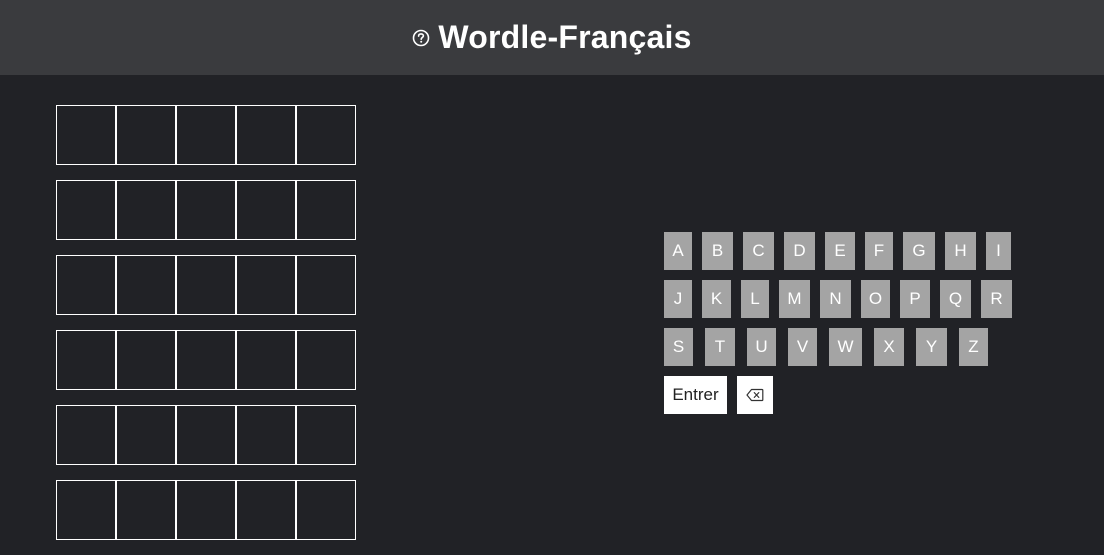 Image resolution: width=1104 pixels, height=555 pixels. What do you see at coordinates (695, 395) in the screenshot?
I see `enter-key: Entrer` at bounding box center [695, 395].